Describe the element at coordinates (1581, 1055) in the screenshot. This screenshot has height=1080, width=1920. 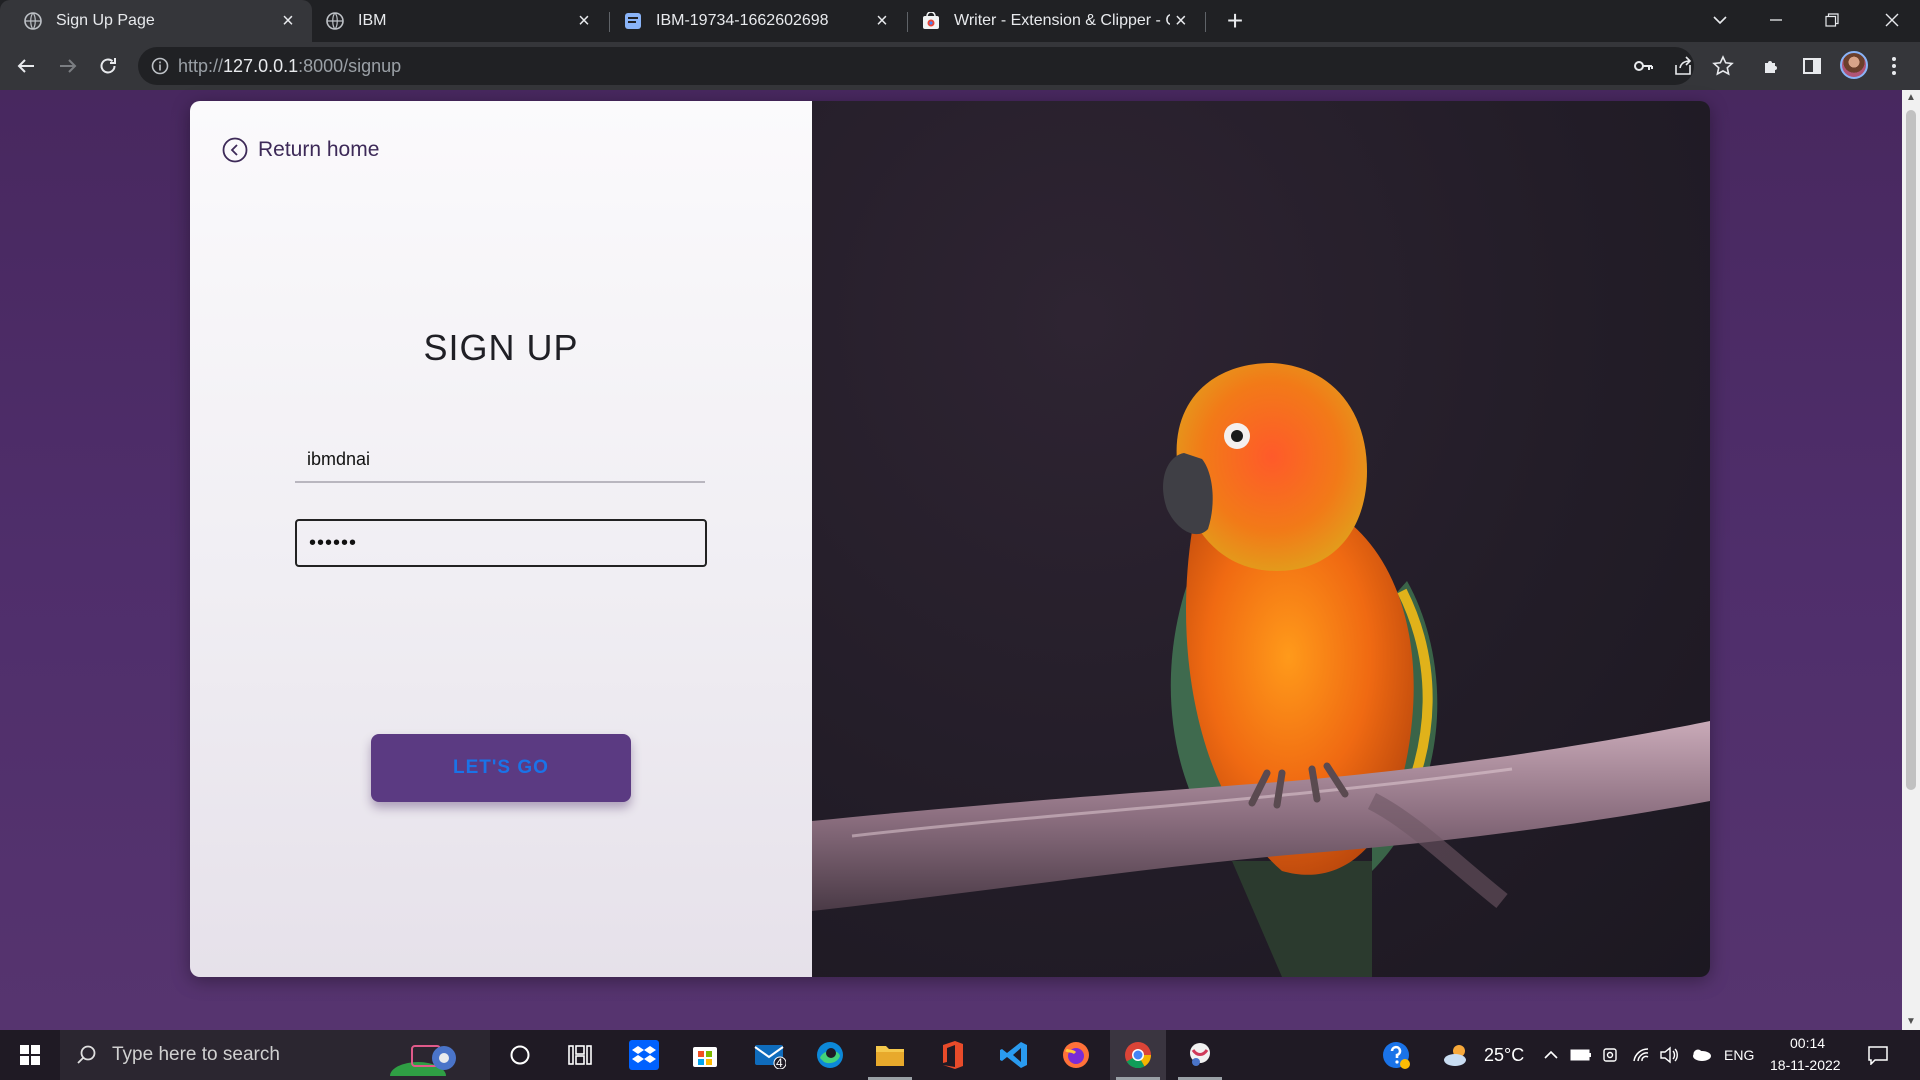
I see `battery-icon` at that location.